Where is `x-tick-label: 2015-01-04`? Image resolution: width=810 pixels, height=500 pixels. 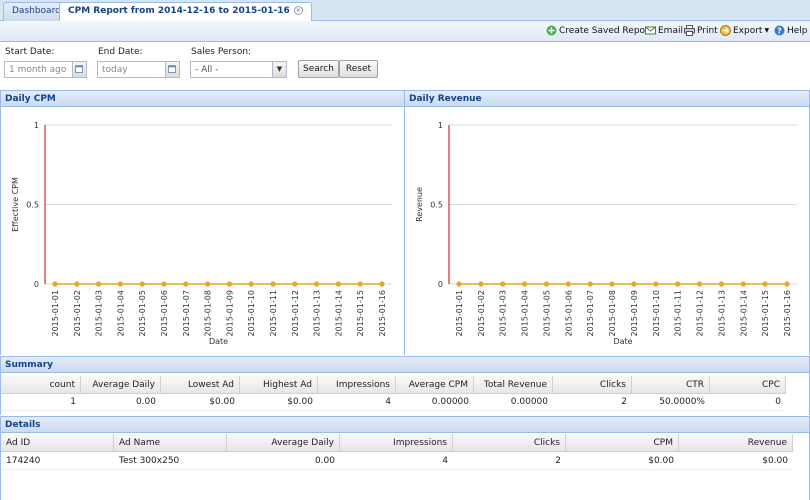
x-tick-label: 2015-01-04 is located at coordinates (120, 313).